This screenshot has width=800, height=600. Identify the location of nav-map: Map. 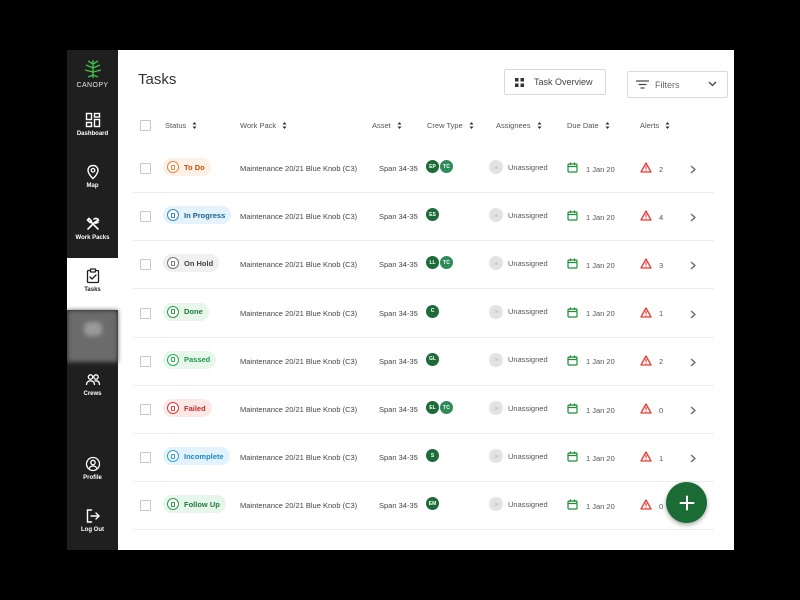
(92, 180).